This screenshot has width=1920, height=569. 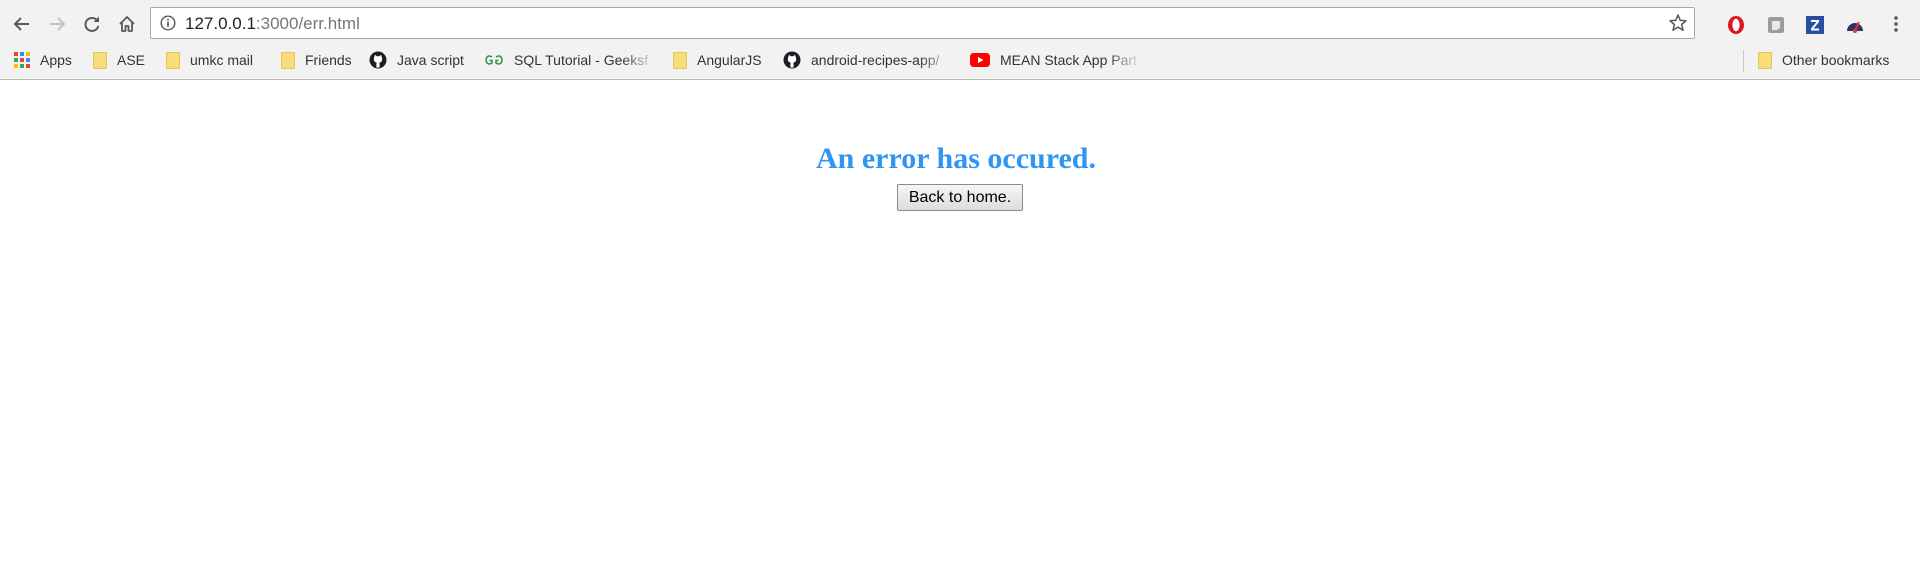 I want to click on url-host: 127.0.0.1, so click(x=220, y=23).